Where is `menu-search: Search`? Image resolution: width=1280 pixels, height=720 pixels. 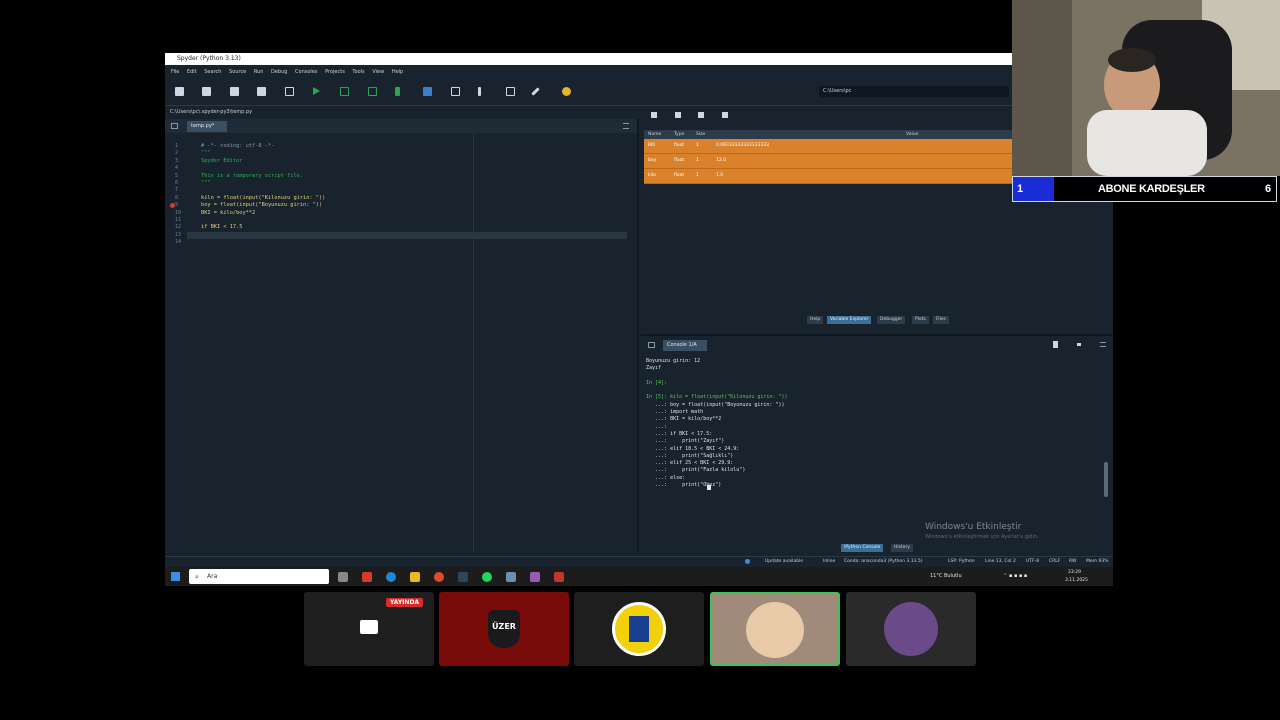
menu-search: Search is located at coordinates (212, 72).